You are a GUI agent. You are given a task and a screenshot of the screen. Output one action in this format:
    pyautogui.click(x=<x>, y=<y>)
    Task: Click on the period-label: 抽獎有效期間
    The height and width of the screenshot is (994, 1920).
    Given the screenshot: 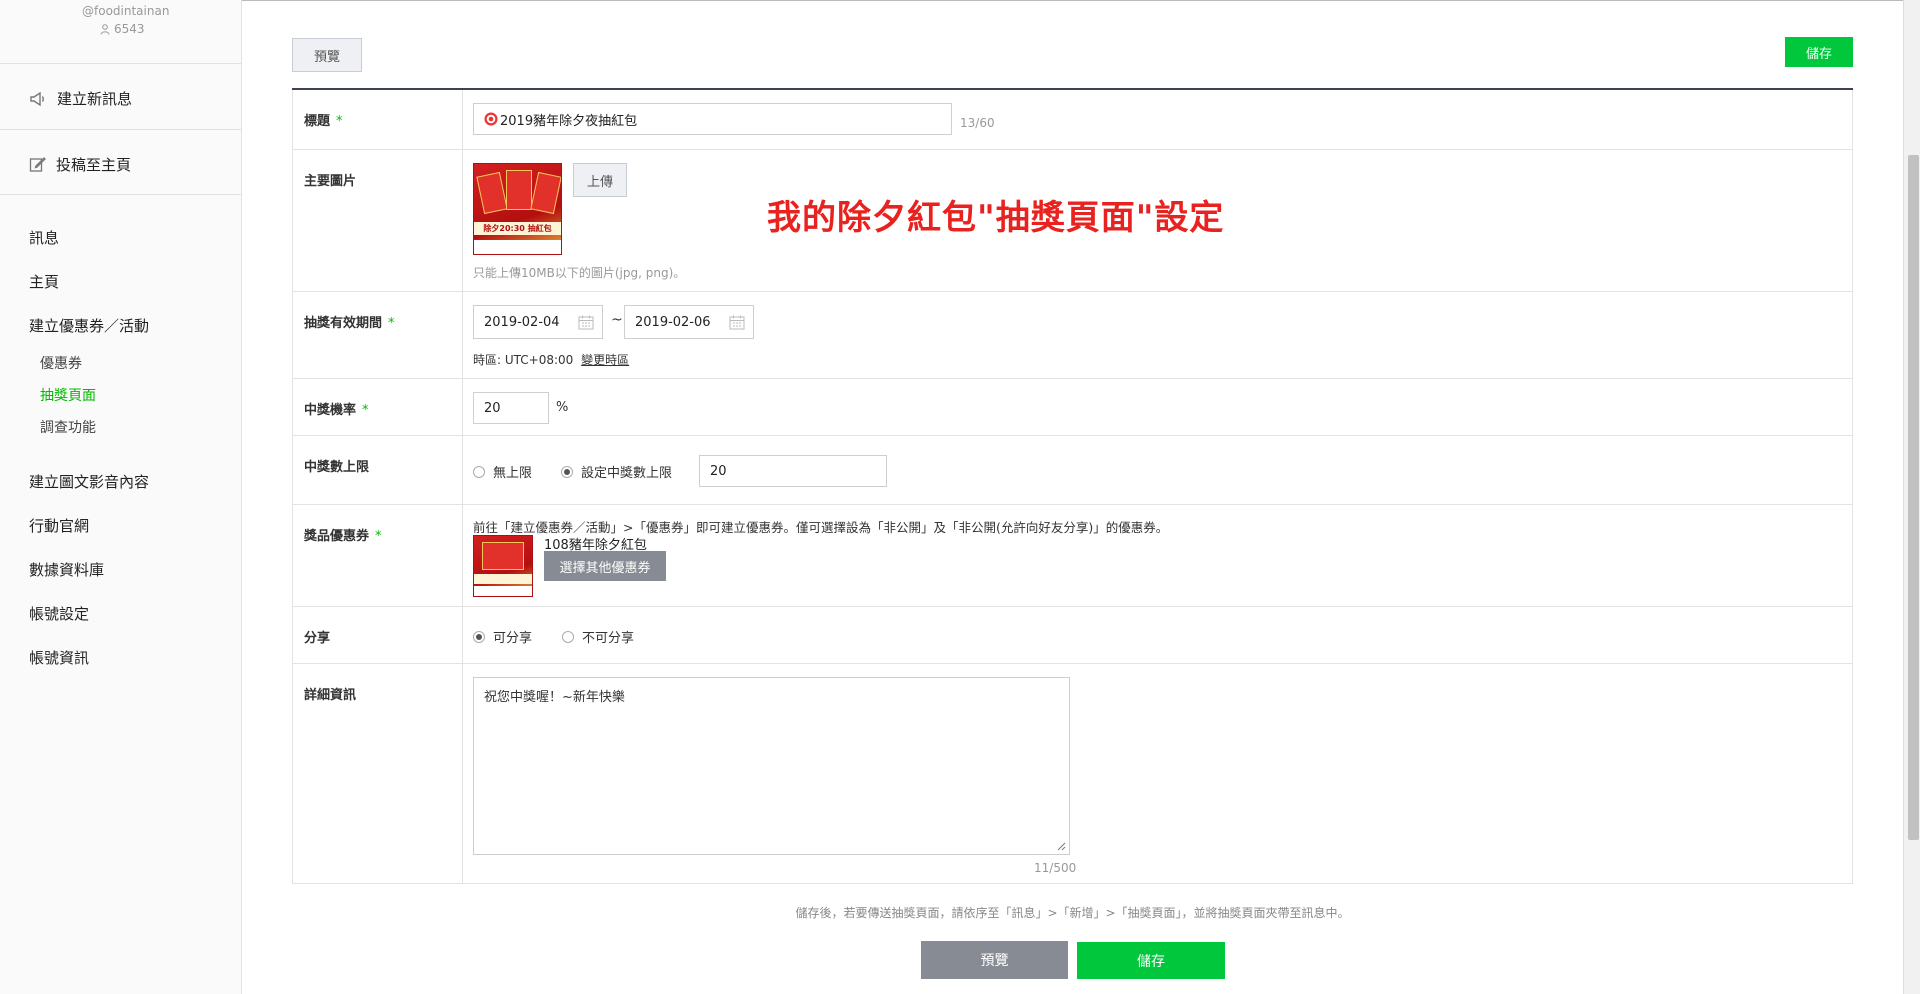 What is the action you would take?
    pyautogui.click(x=343, y=323)
    